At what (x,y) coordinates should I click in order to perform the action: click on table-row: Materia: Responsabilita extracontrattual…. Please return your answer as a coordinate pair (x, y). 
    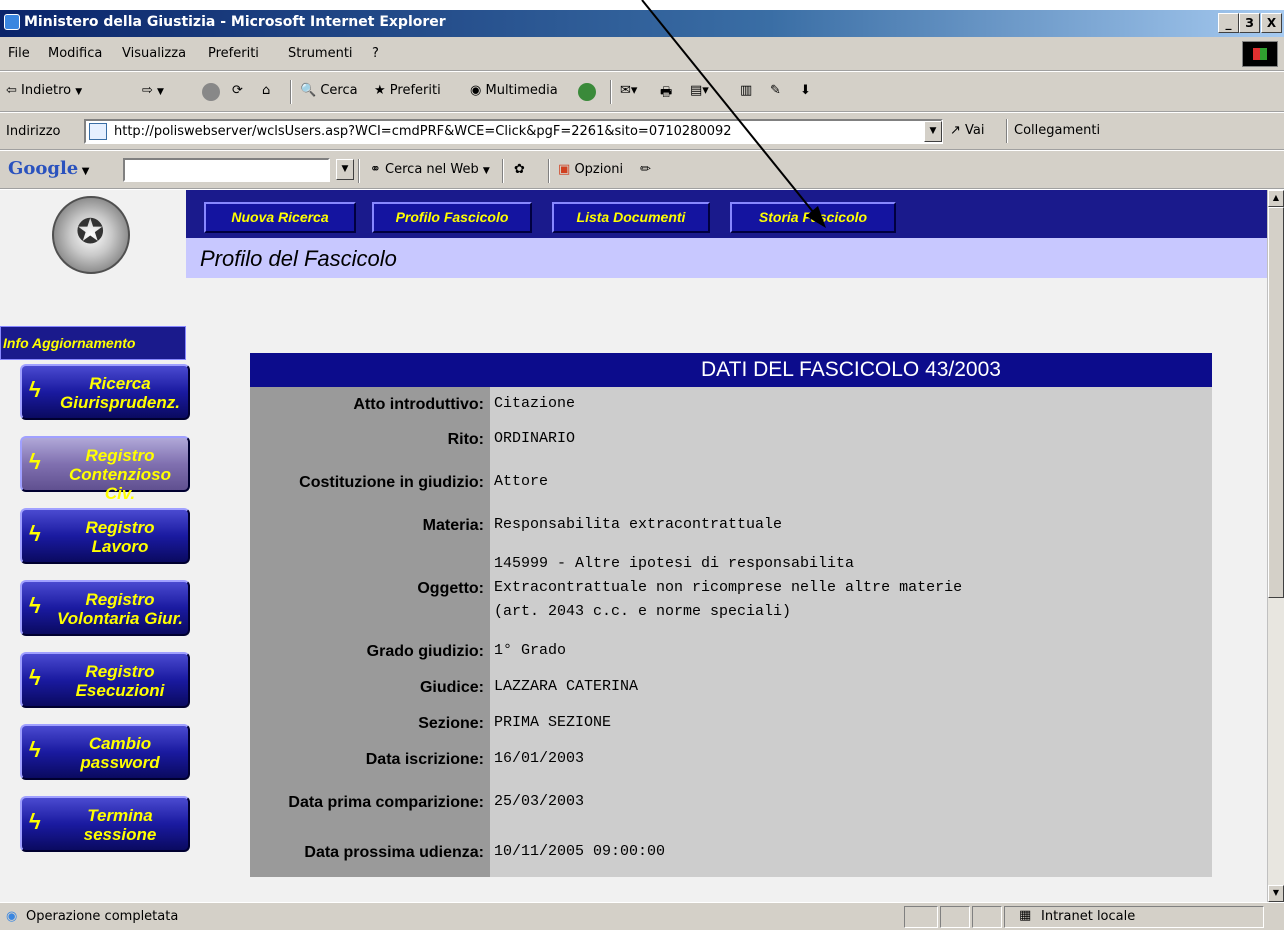
    Looking at the image, I should click on (602, 525).